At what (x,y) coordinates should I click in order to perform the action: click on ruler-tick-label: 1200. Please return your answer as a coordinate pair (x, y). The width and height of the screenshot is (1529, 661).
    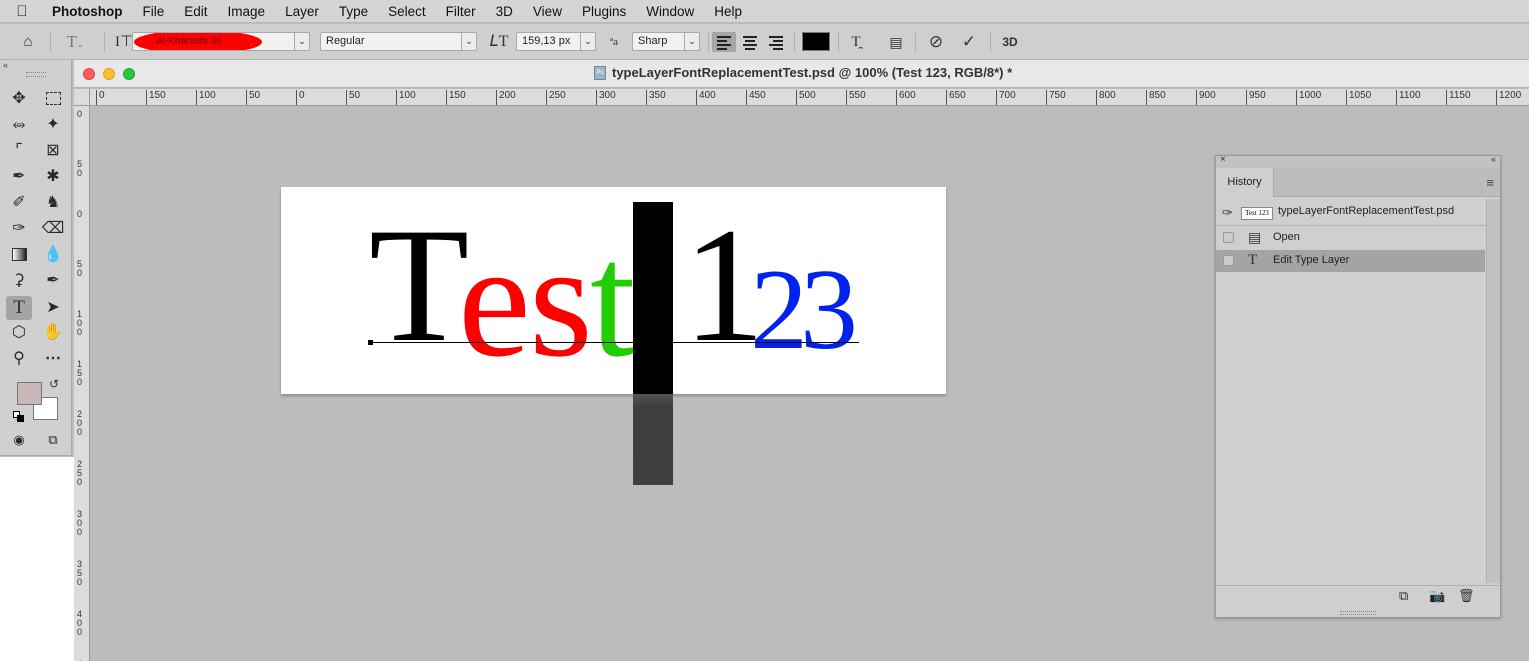
    Looking at the image, I should click on (1508, 97).